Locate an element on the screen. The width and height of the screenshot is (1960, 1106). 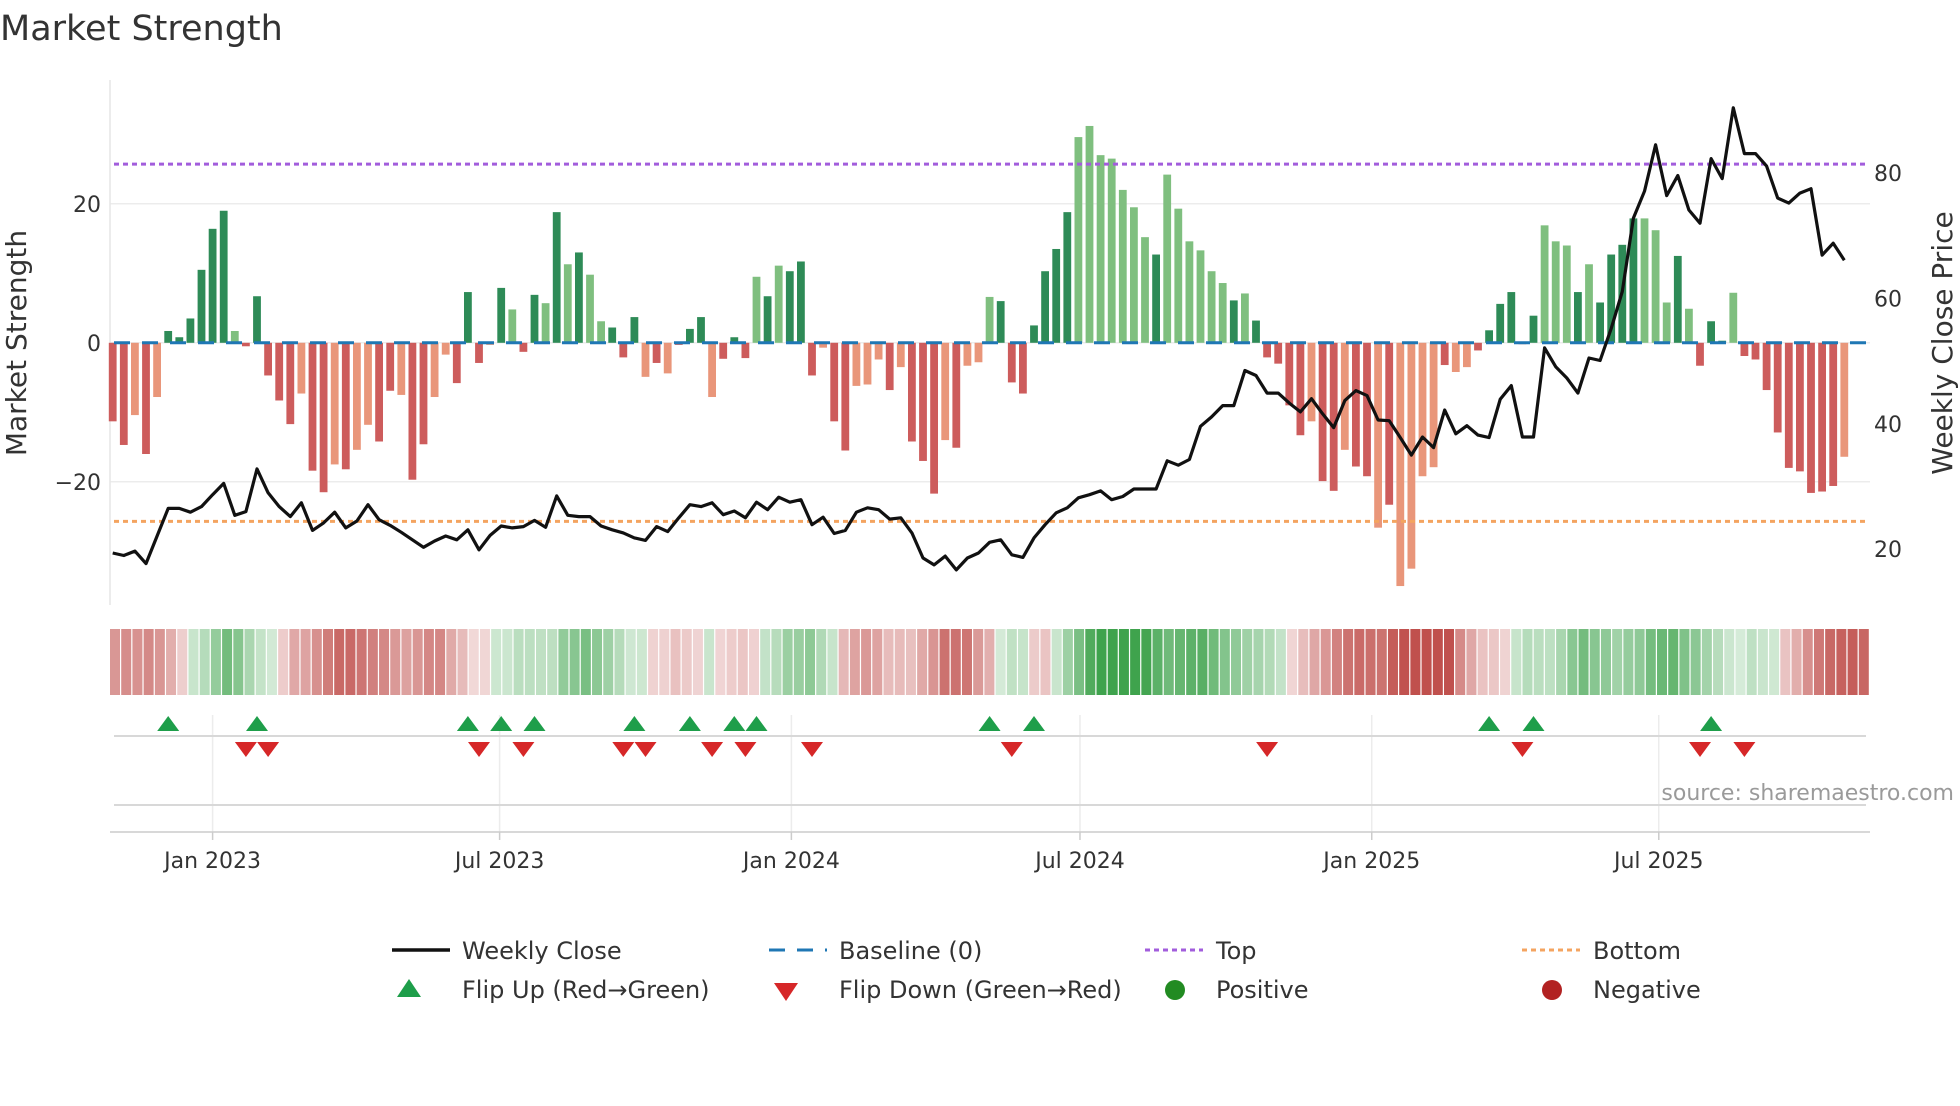
legend-item-baseline: Baseline (0) is located at coordinates (875, 951).